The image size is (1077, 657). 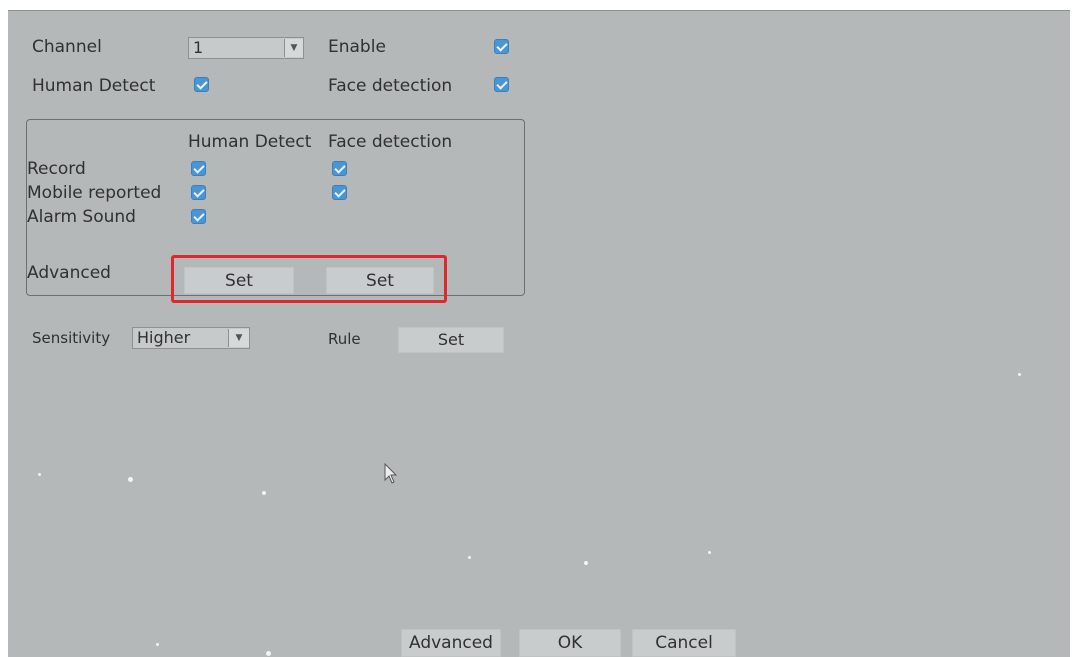 I want to click on face-detection-checkbox, so click(x=501, y=84).